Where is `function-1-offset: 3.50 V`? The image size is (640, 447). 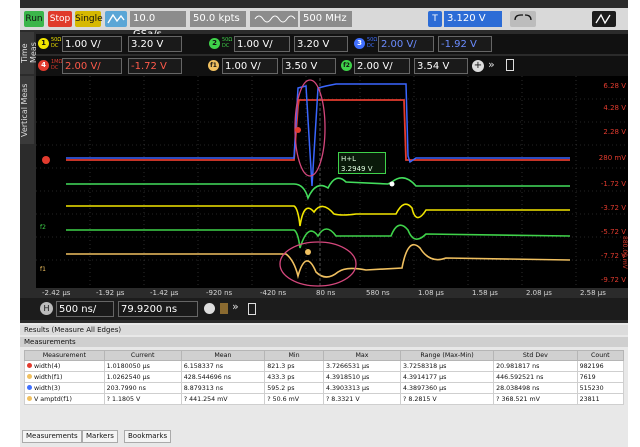
function-1-offset: 3.50 V is located at coordinates (309, 66).